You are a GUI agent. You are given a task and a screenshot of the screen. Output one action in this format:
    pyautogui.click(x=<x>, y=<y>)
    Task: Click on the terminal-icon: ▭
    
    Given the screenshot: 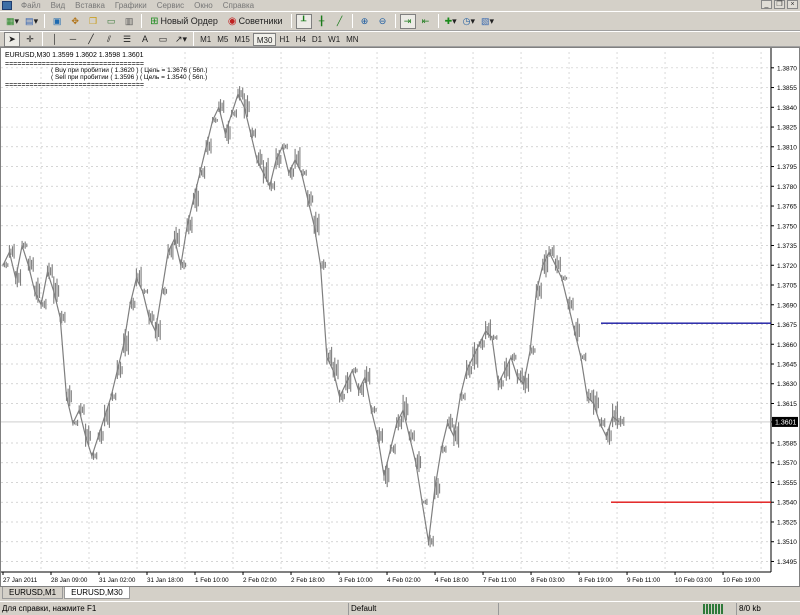 What is the action you would take?
    pyautogui.click(x=111, y=21)
    